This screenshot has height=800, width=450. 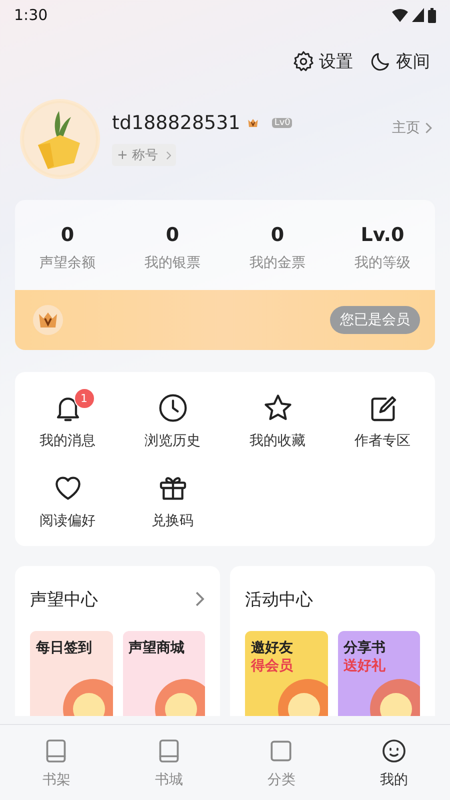 What do you see at coordinates (282, 123) in the screenshot?
I see `level-badge: Lv0` at bounding box center [282, 123].